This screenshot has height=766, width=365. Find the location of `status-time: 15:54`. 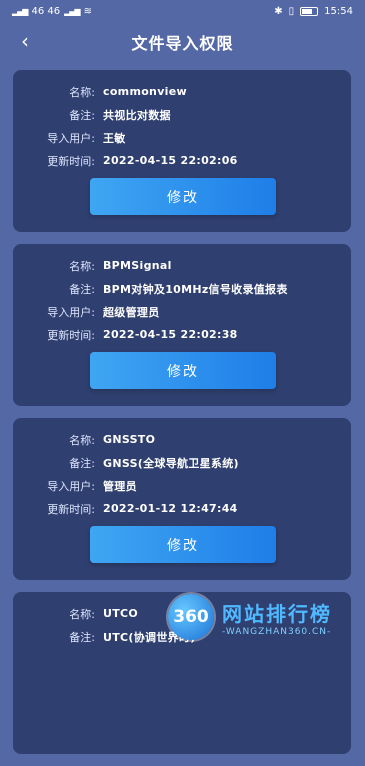

status-time: 15:54 is located at coordinates (338, 11).